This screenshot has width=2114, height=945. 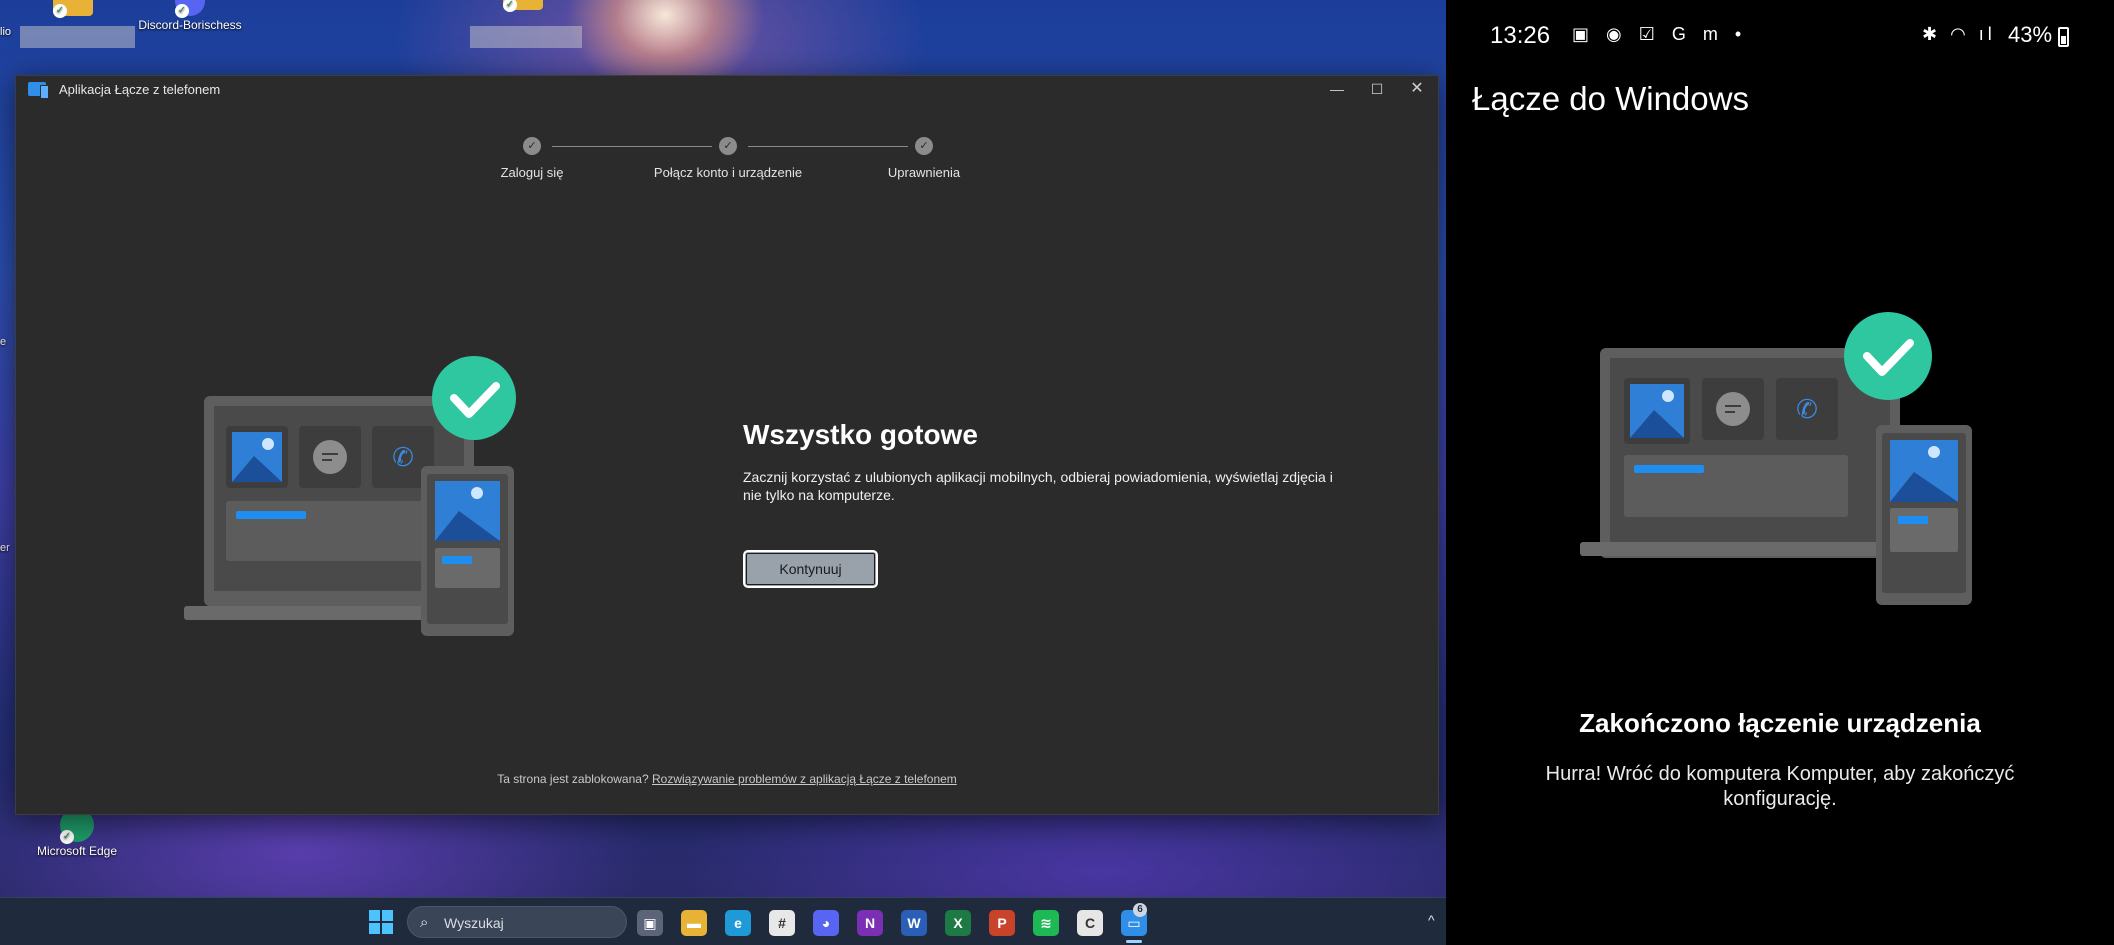 I want to click on active-app-indicator, so click(x=1134, y=941).